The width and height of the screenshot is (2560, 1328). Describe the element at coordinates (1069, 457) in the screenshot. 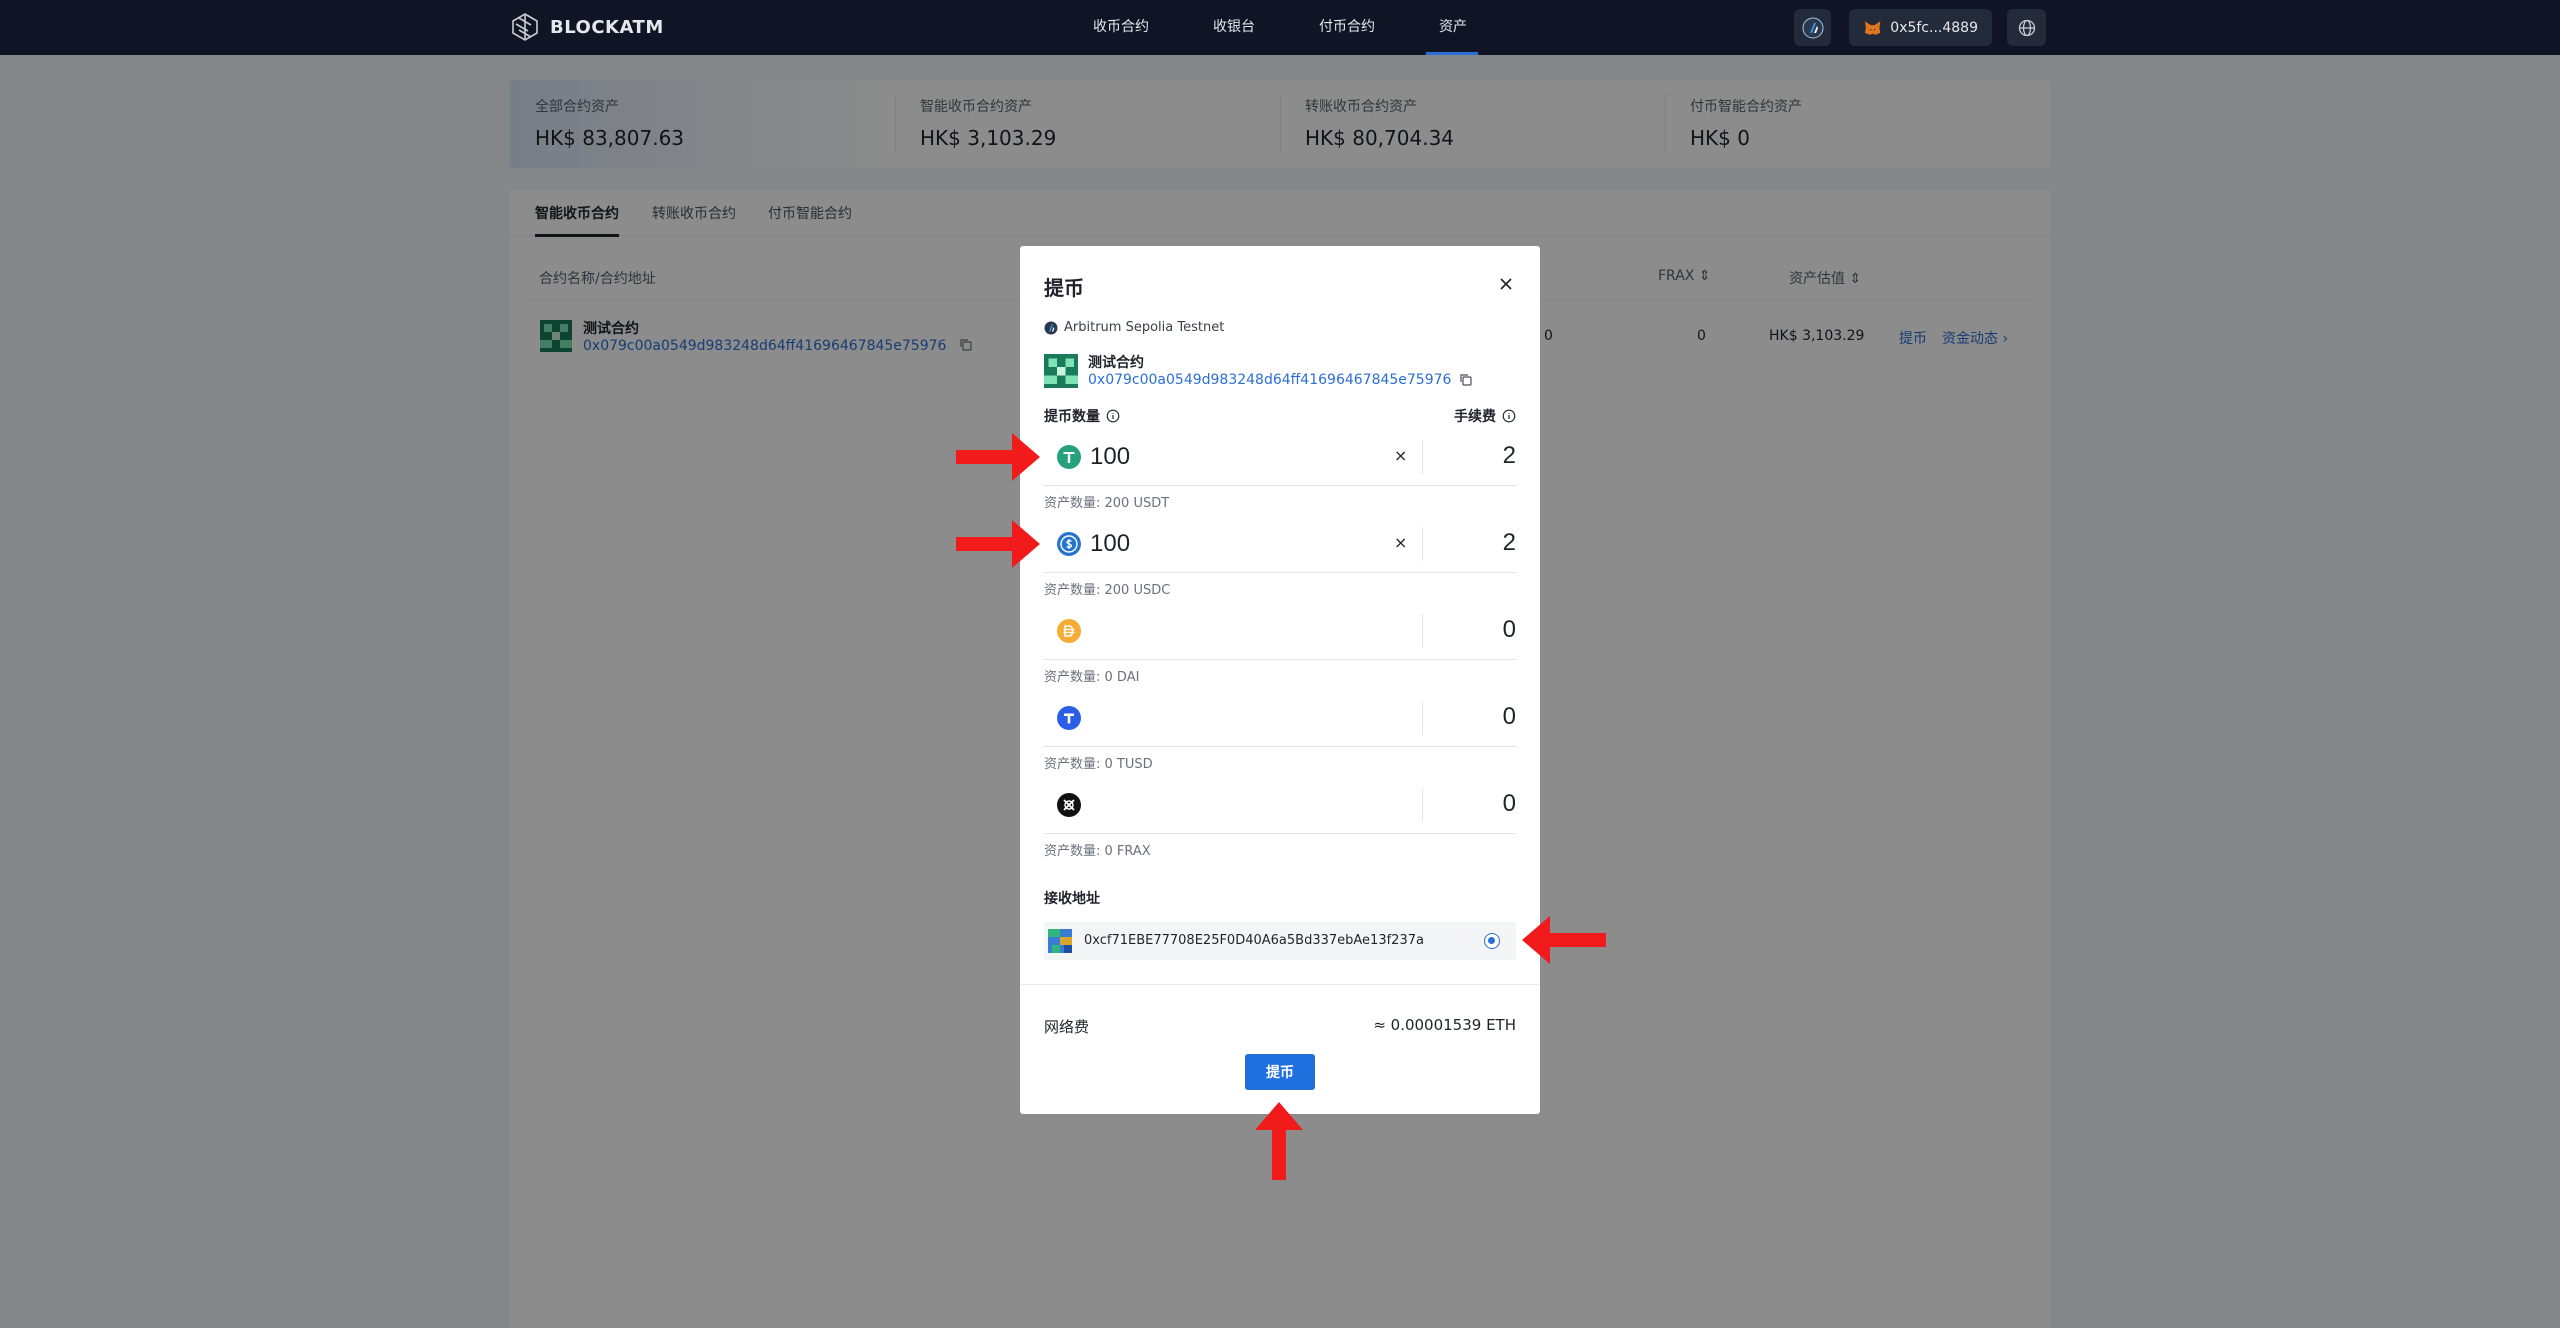

I see `usdt-icon` at that location.